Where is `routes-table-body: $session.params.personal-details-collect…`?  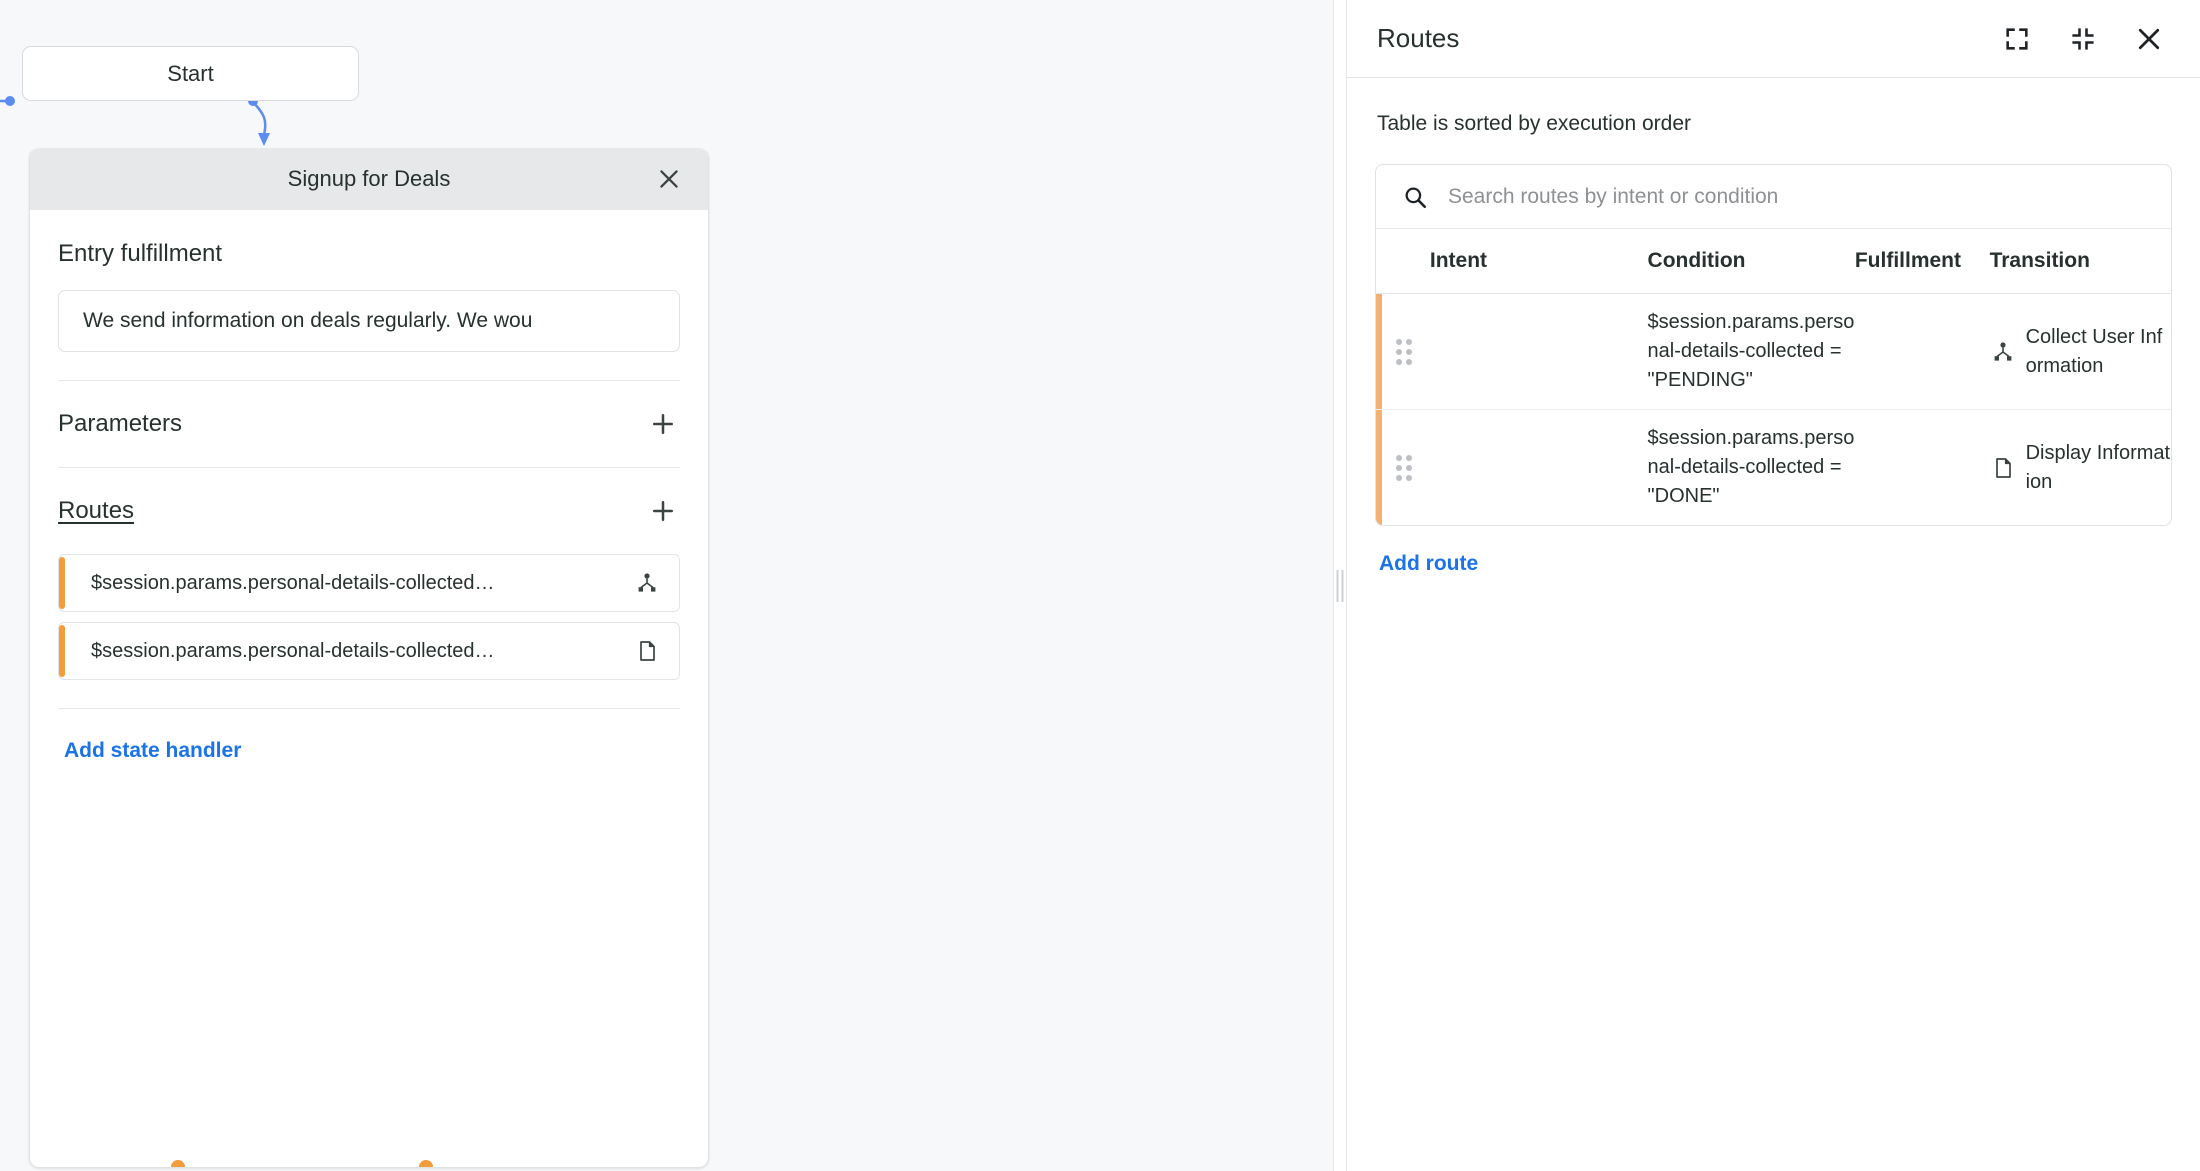
routes-table-body: $session.params.personal-details-collect… is located at coordinates (1773, 409).